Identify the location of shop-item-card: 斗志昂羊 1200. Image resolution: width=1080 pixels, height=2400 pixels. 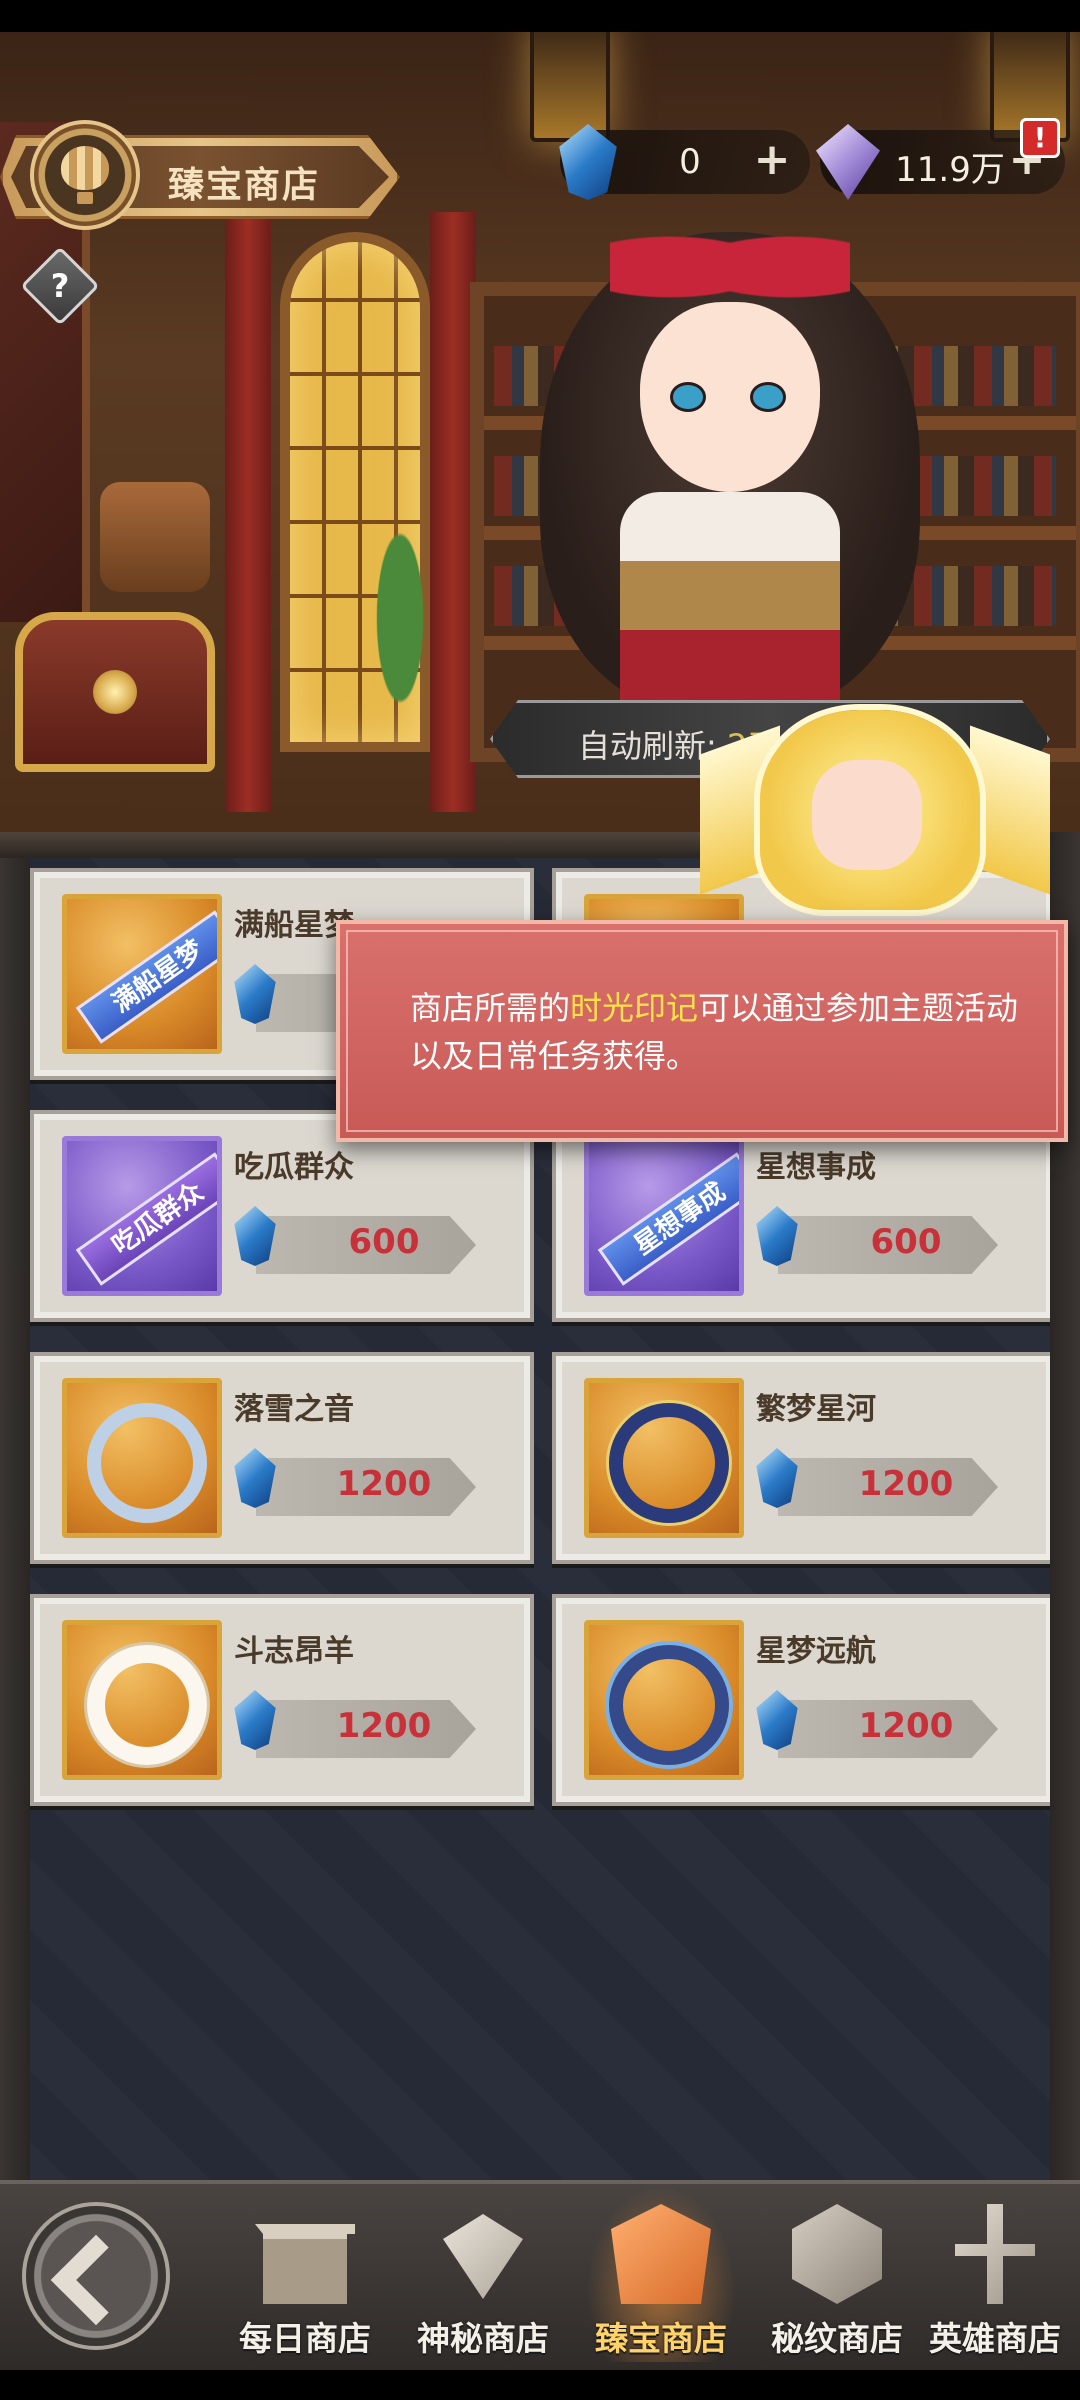
(282, 1700).